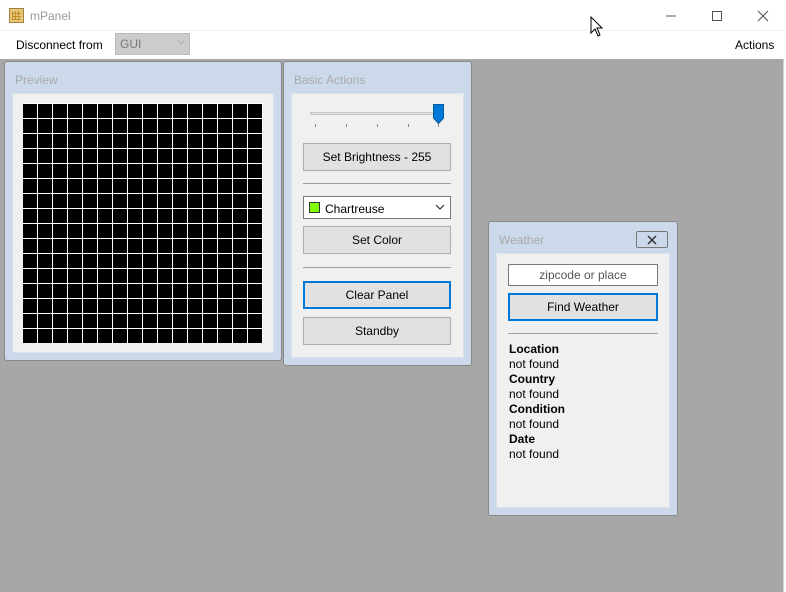 The width and height of the screenshot is (786, 592). I want to click on minimize-button, so click(671, 15).